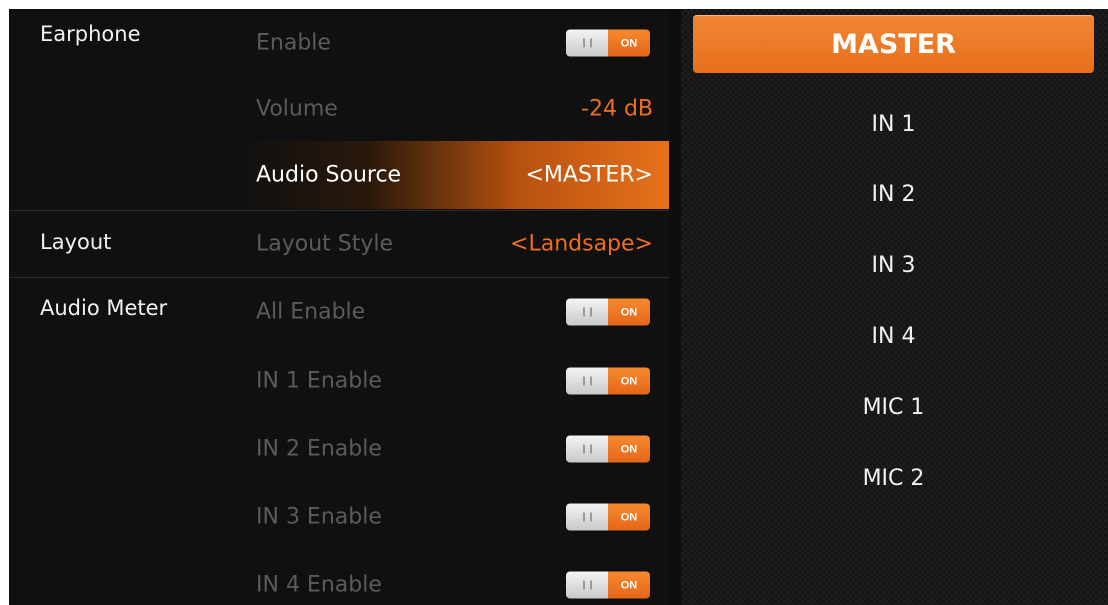 This screenshot has height=605, width=1108. Describe the element at coordinates (893, 407) in the screenshot. I see `source-option-mic1: MIC 1` at that location.